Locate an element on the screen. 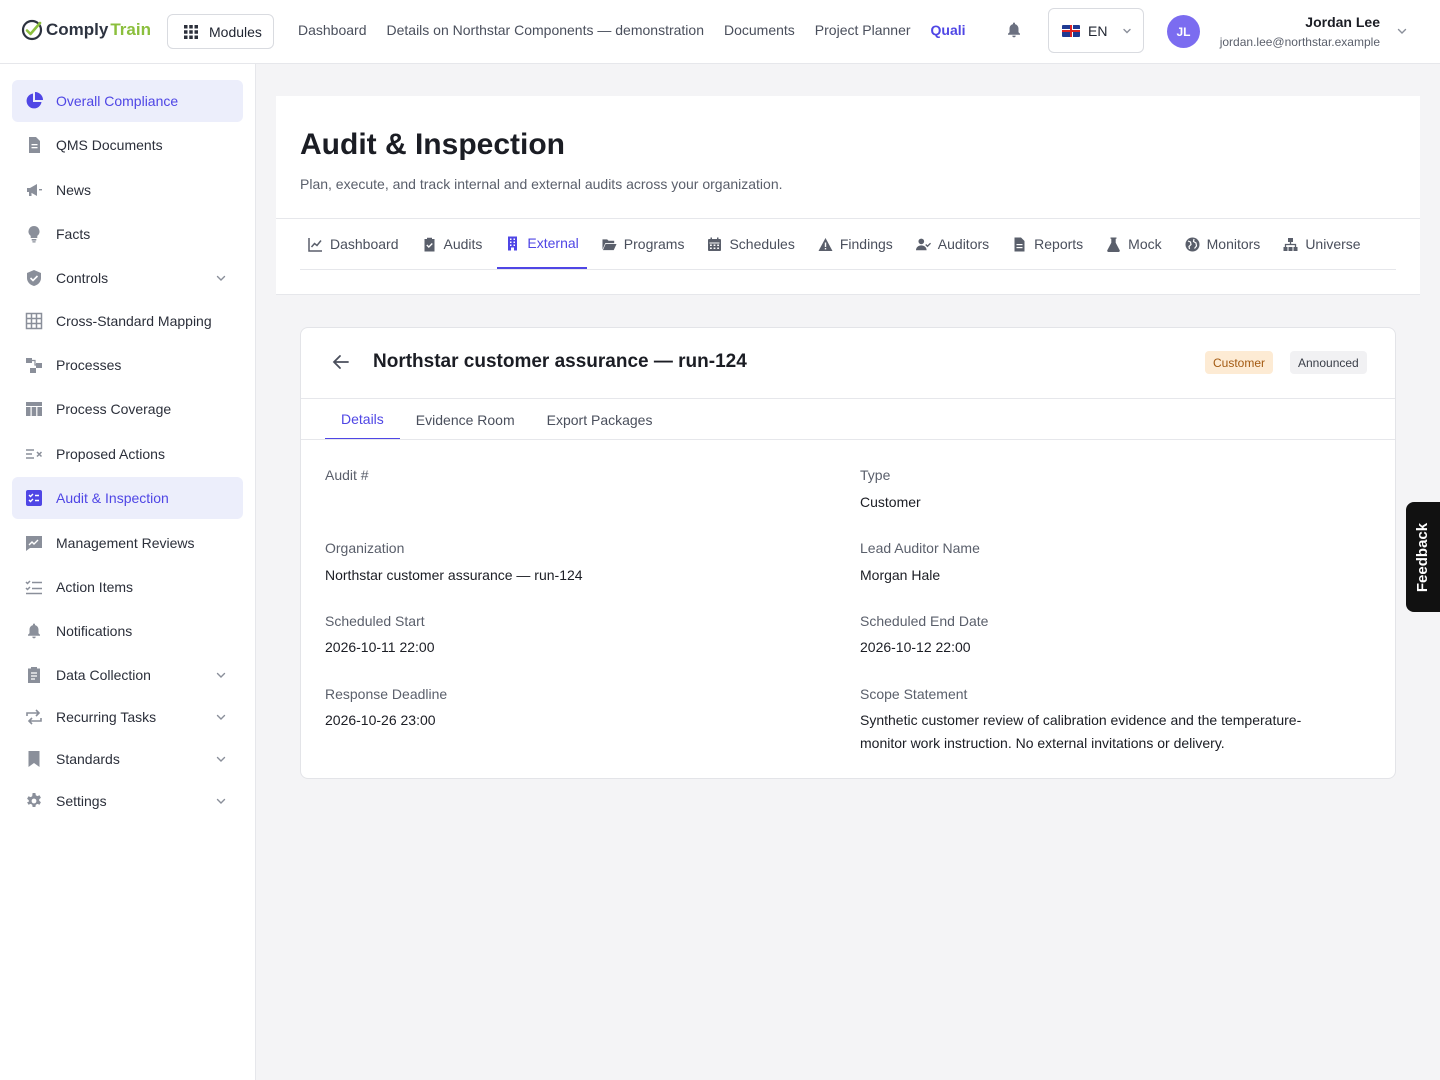 The height and width of the screenshot is (1080, 1440). sidebar-item-management-reviews: Management Reviews is located at coordinates (127, 543).